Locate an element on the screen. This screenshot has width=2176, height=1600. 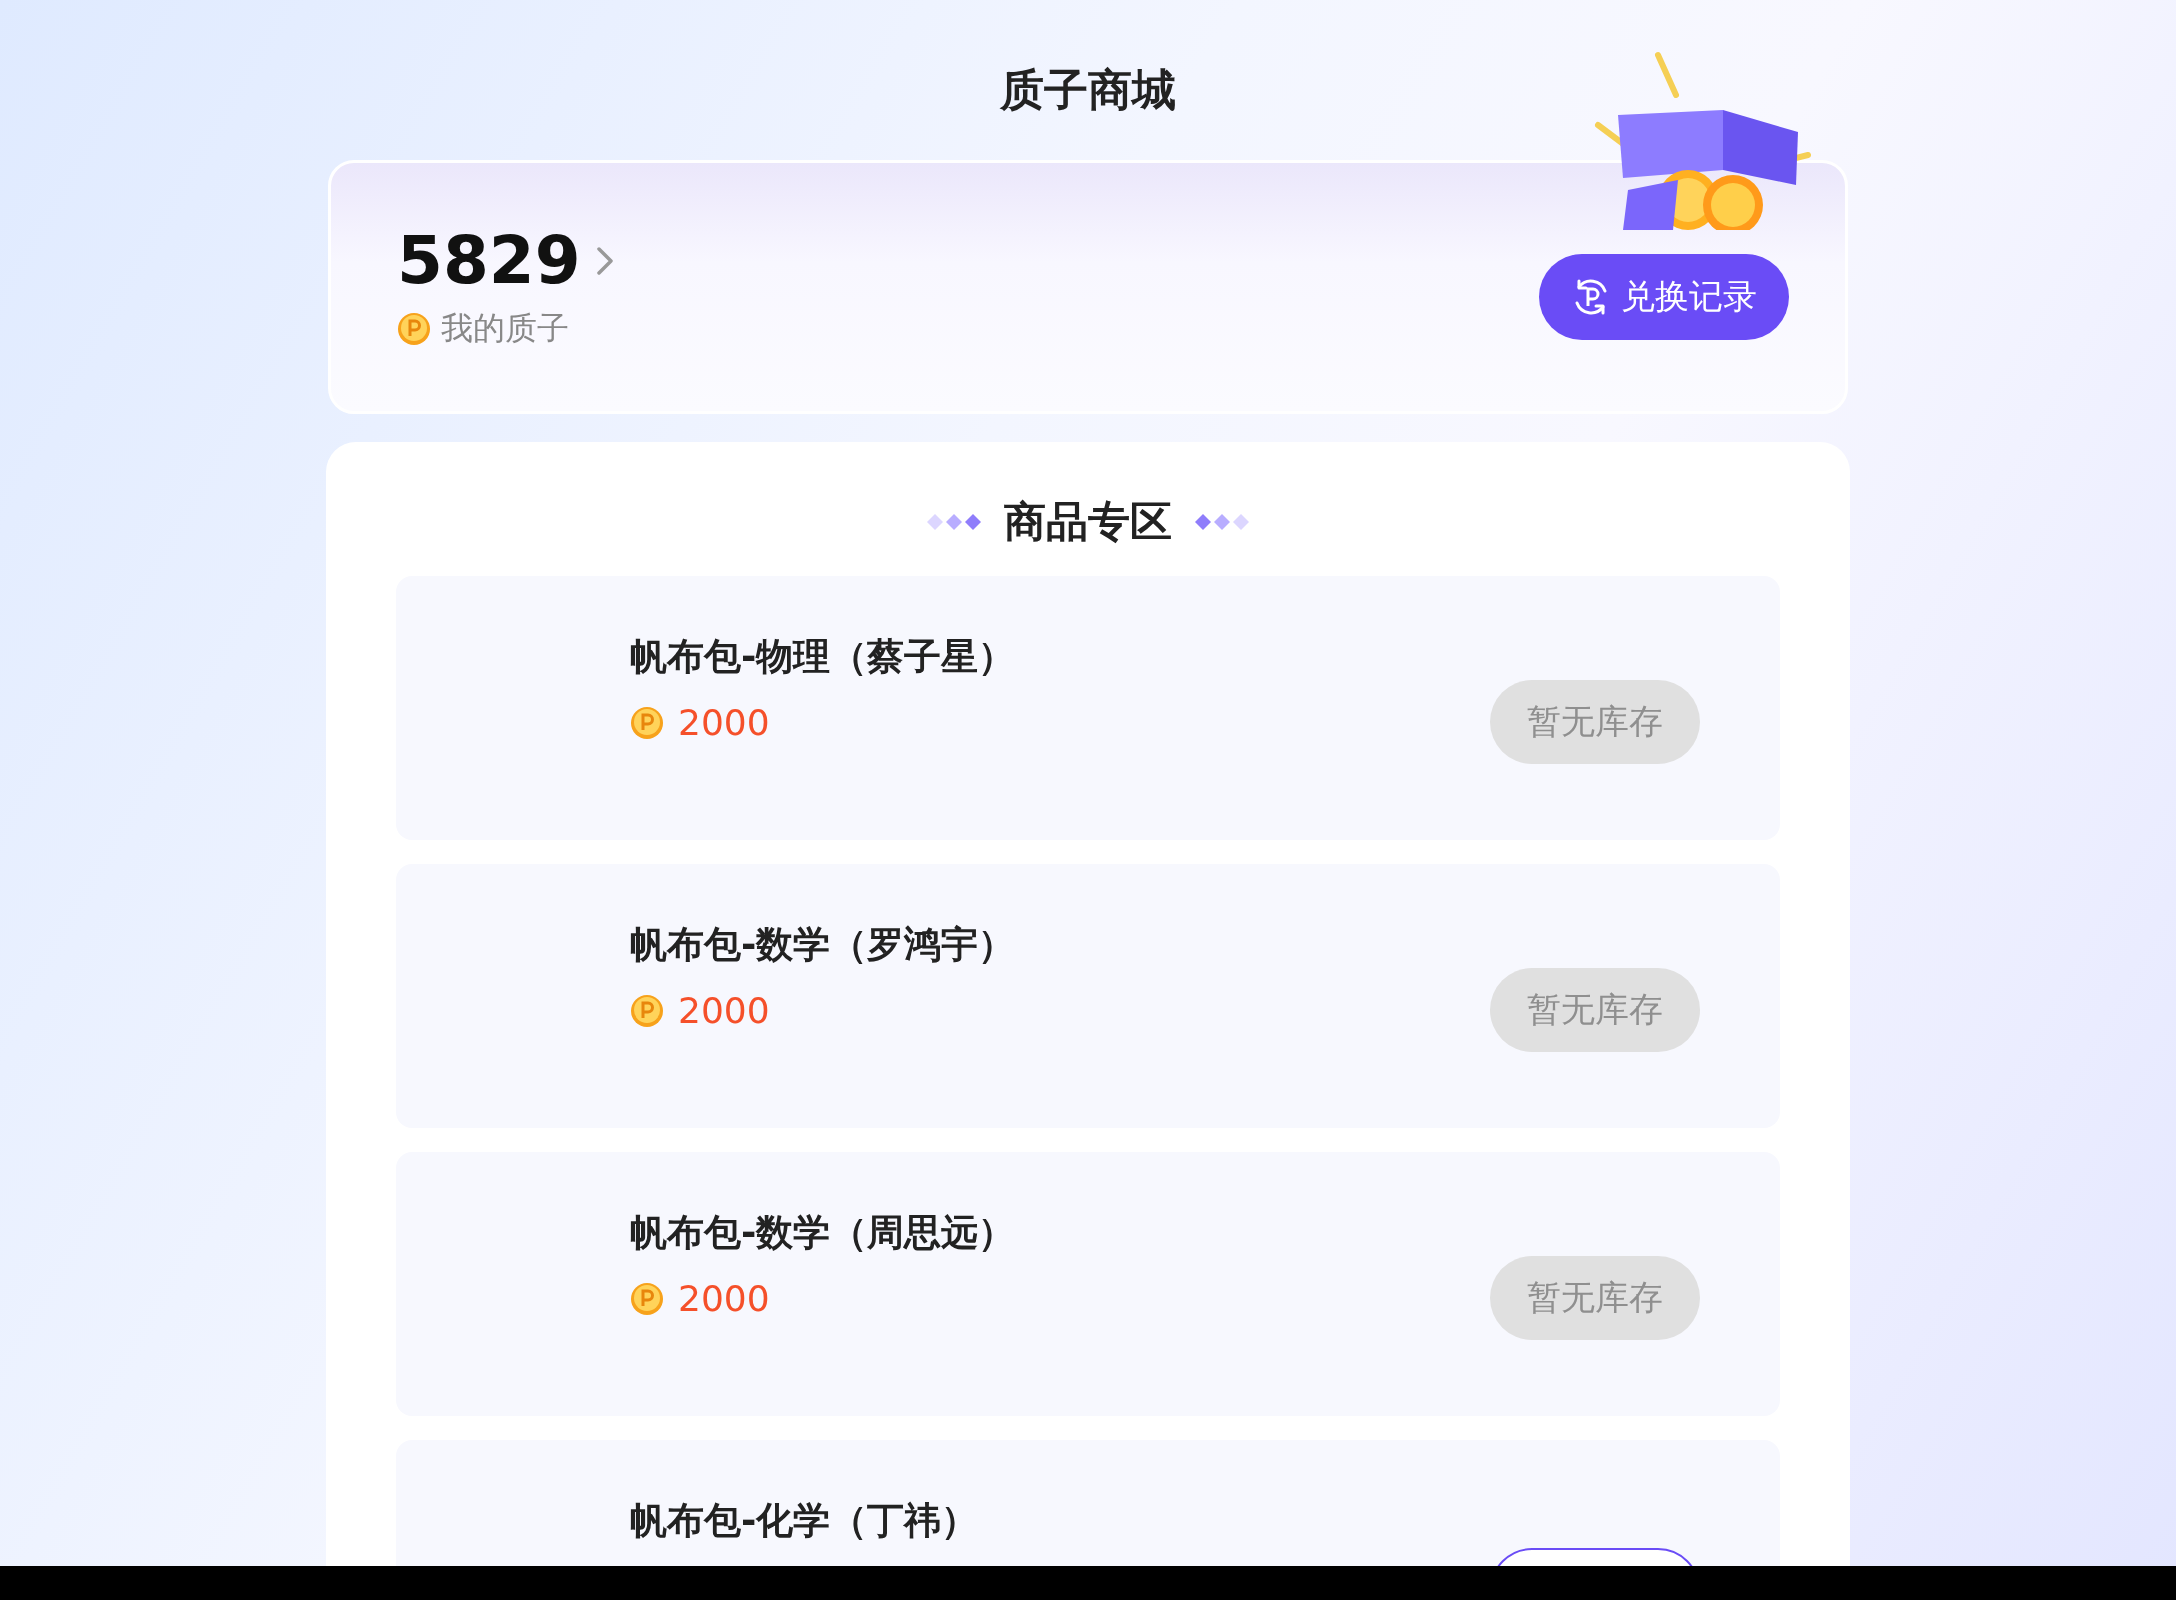
exchange-history-button: 兑换记录 is located at coordinates (1664, 297).